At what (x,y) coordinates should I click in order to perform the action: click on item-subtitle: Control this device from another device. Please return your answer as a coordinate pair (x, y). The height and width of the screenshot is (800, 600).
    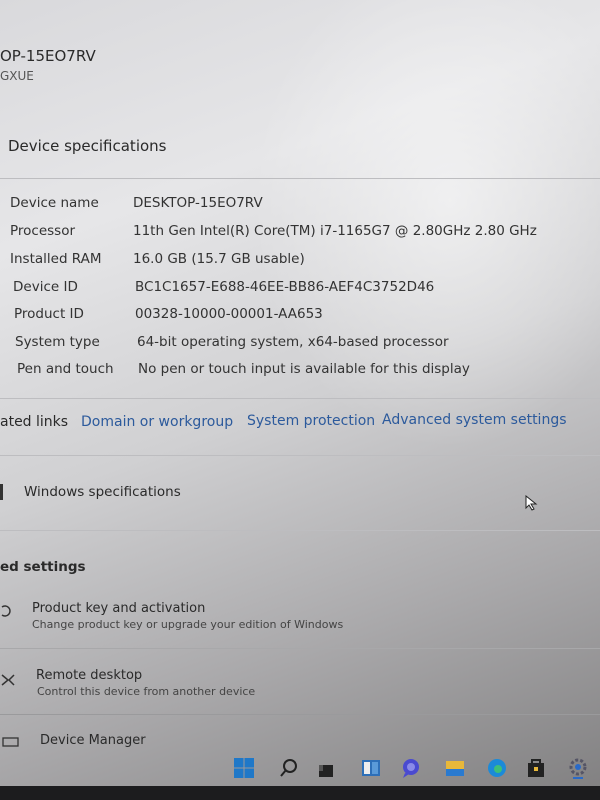
    Looking at the image, I should click on (146, 691).